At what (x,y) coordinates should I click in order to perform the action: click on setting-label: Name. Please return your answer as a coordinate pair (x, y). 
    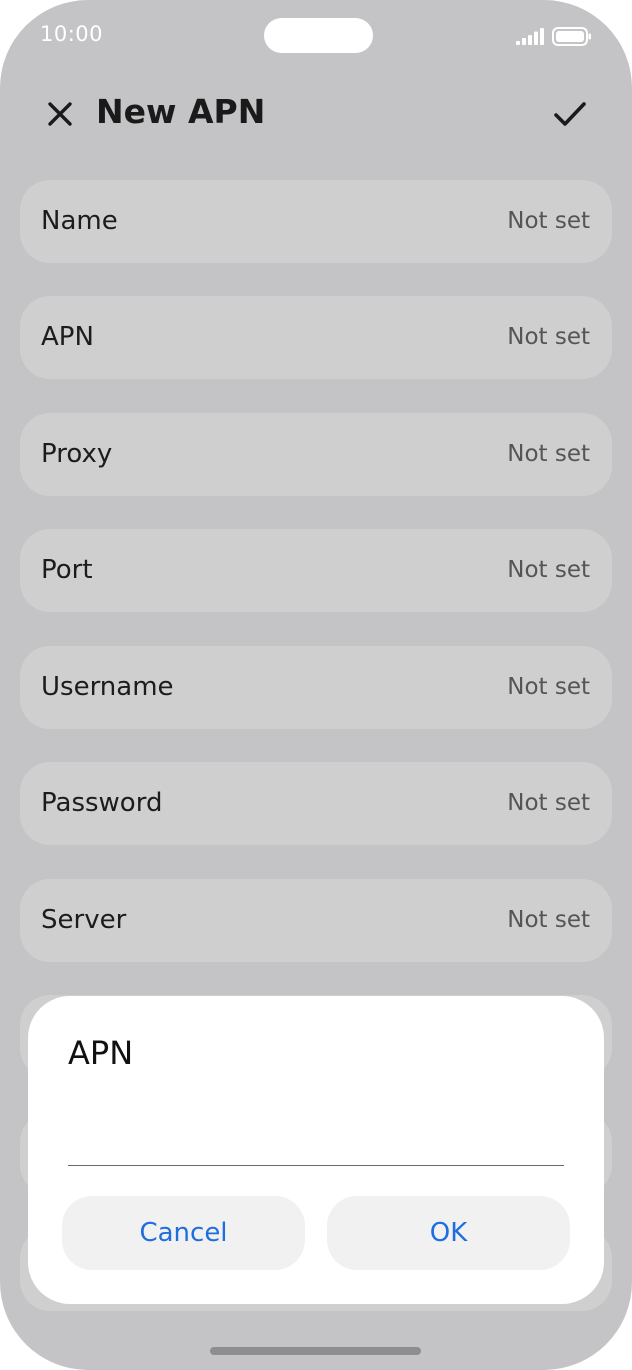
    Looking at the image, I should click on (79, 221).